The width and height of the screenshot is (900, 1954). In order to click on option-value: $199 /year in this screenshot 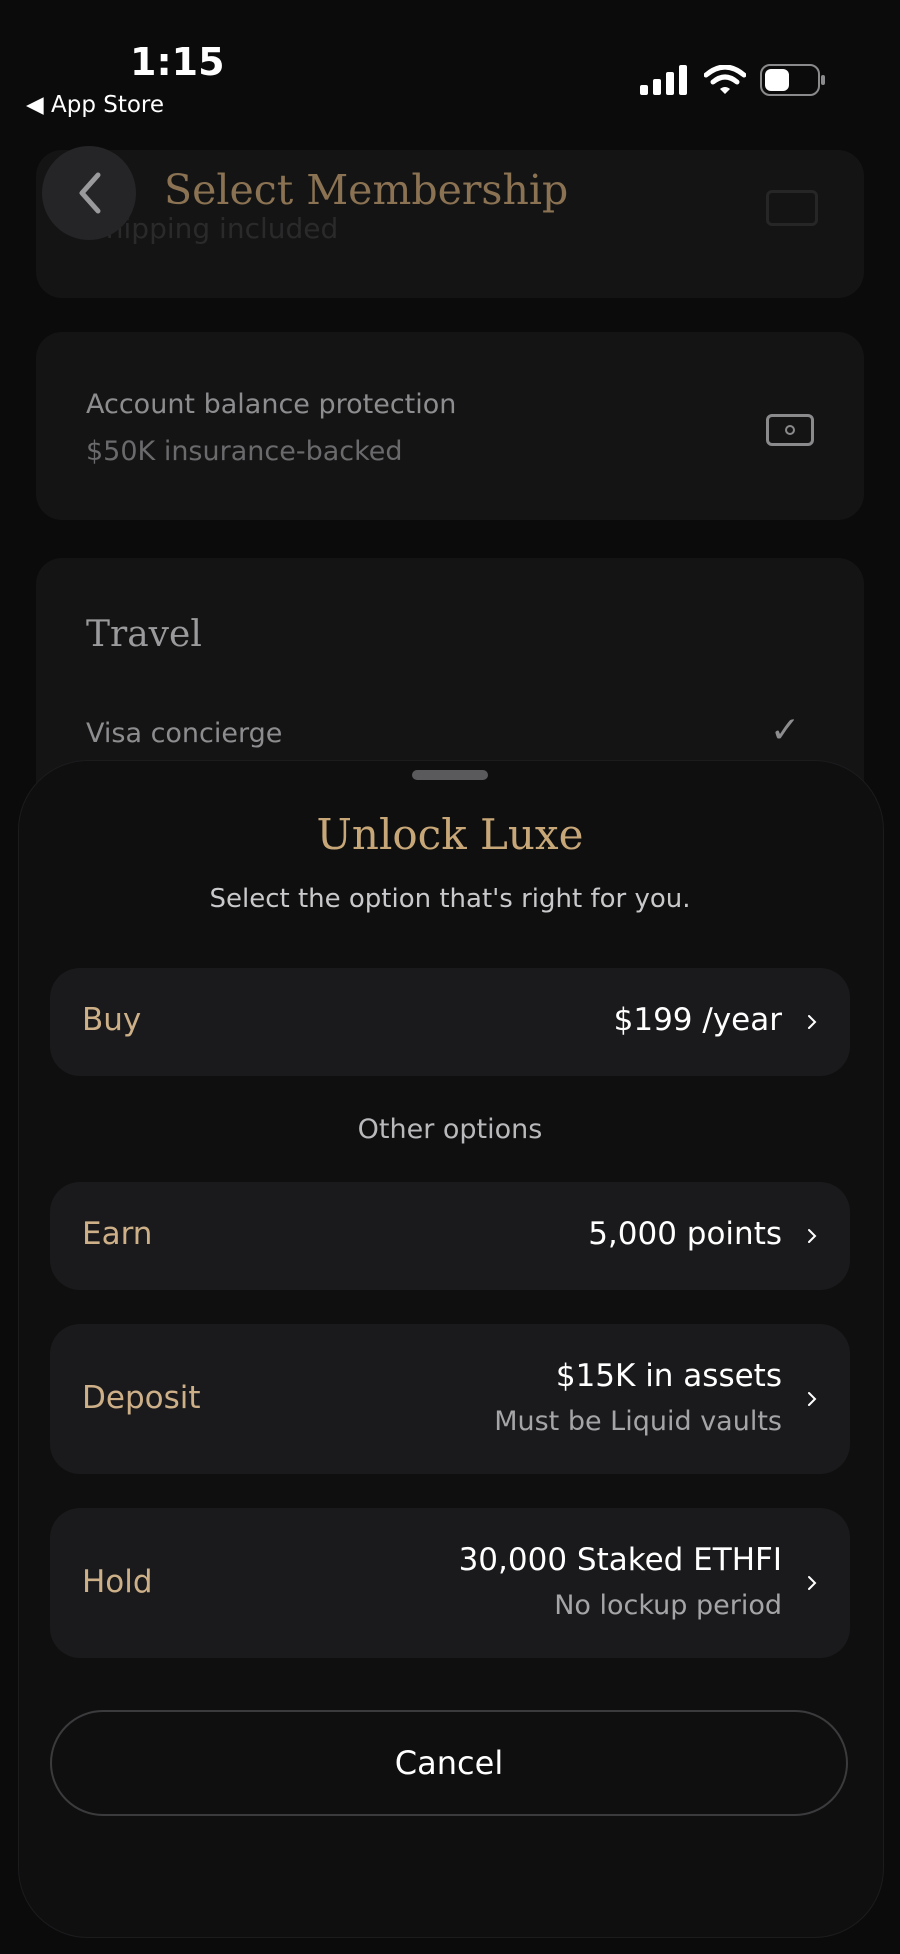, I will do `click(697, 1020)`.